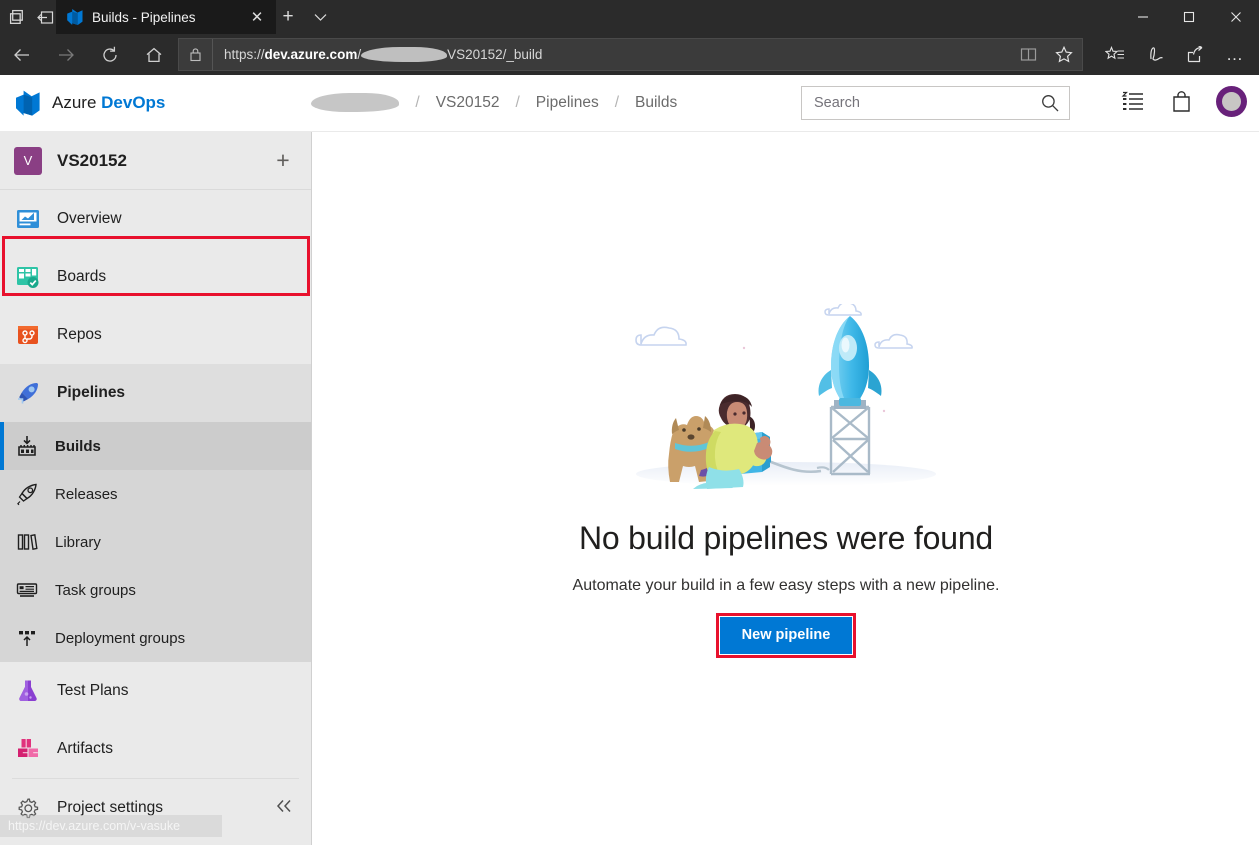 The image size is (1259, 845). What do you see at coordinates (28, 335) in the screenshot?
I see `repos-icon` at bounding box center [28, 335].